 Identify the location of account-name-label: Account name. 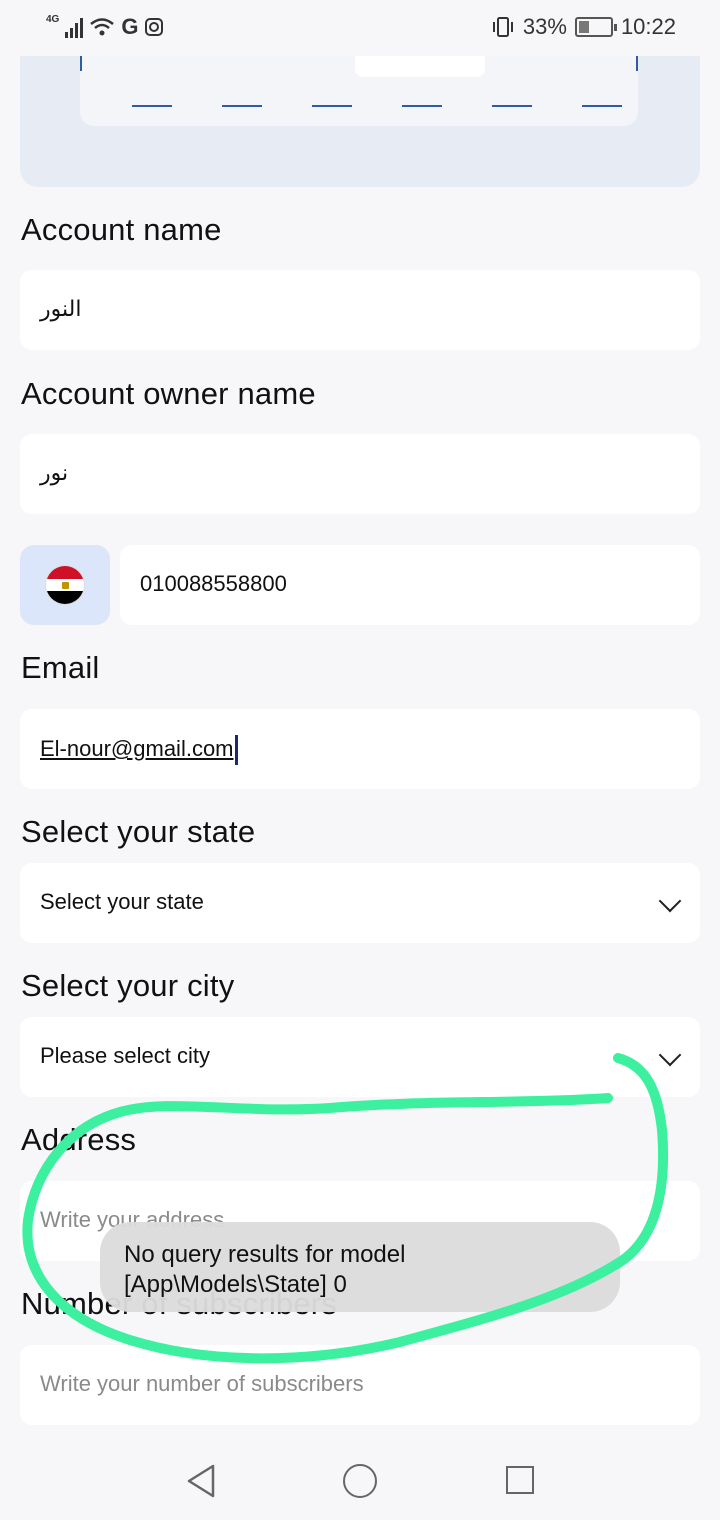
(121, 229).